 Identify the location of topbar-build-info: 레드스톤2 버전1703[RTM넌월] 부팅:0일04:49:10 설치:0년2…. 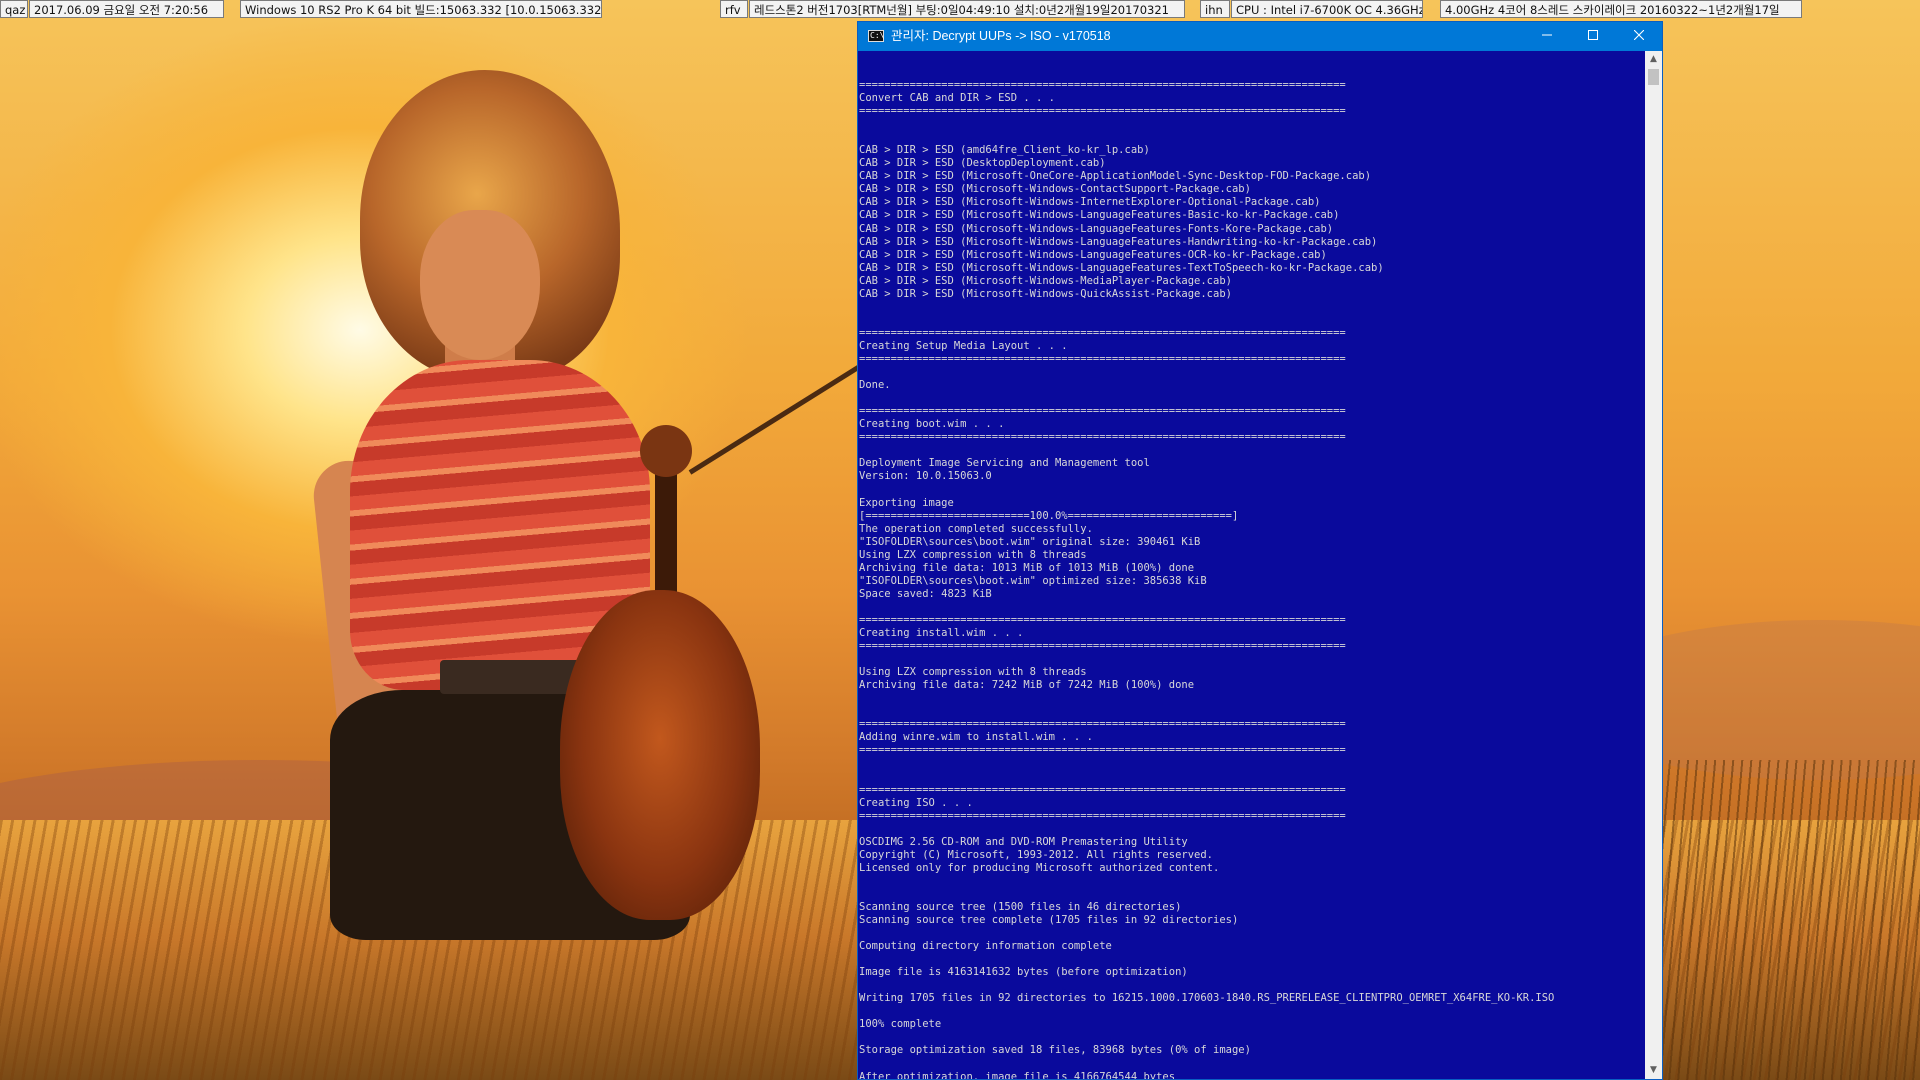
(967, 9).